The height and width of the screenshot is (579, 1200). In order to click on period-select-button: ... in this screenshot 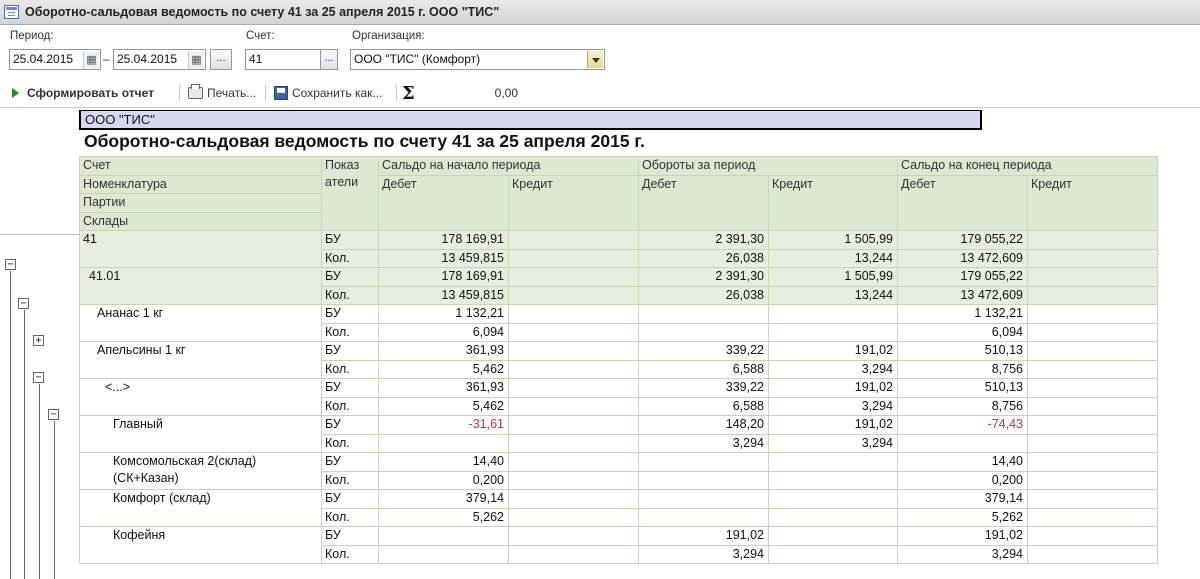, I will do `click(221, 59)`.